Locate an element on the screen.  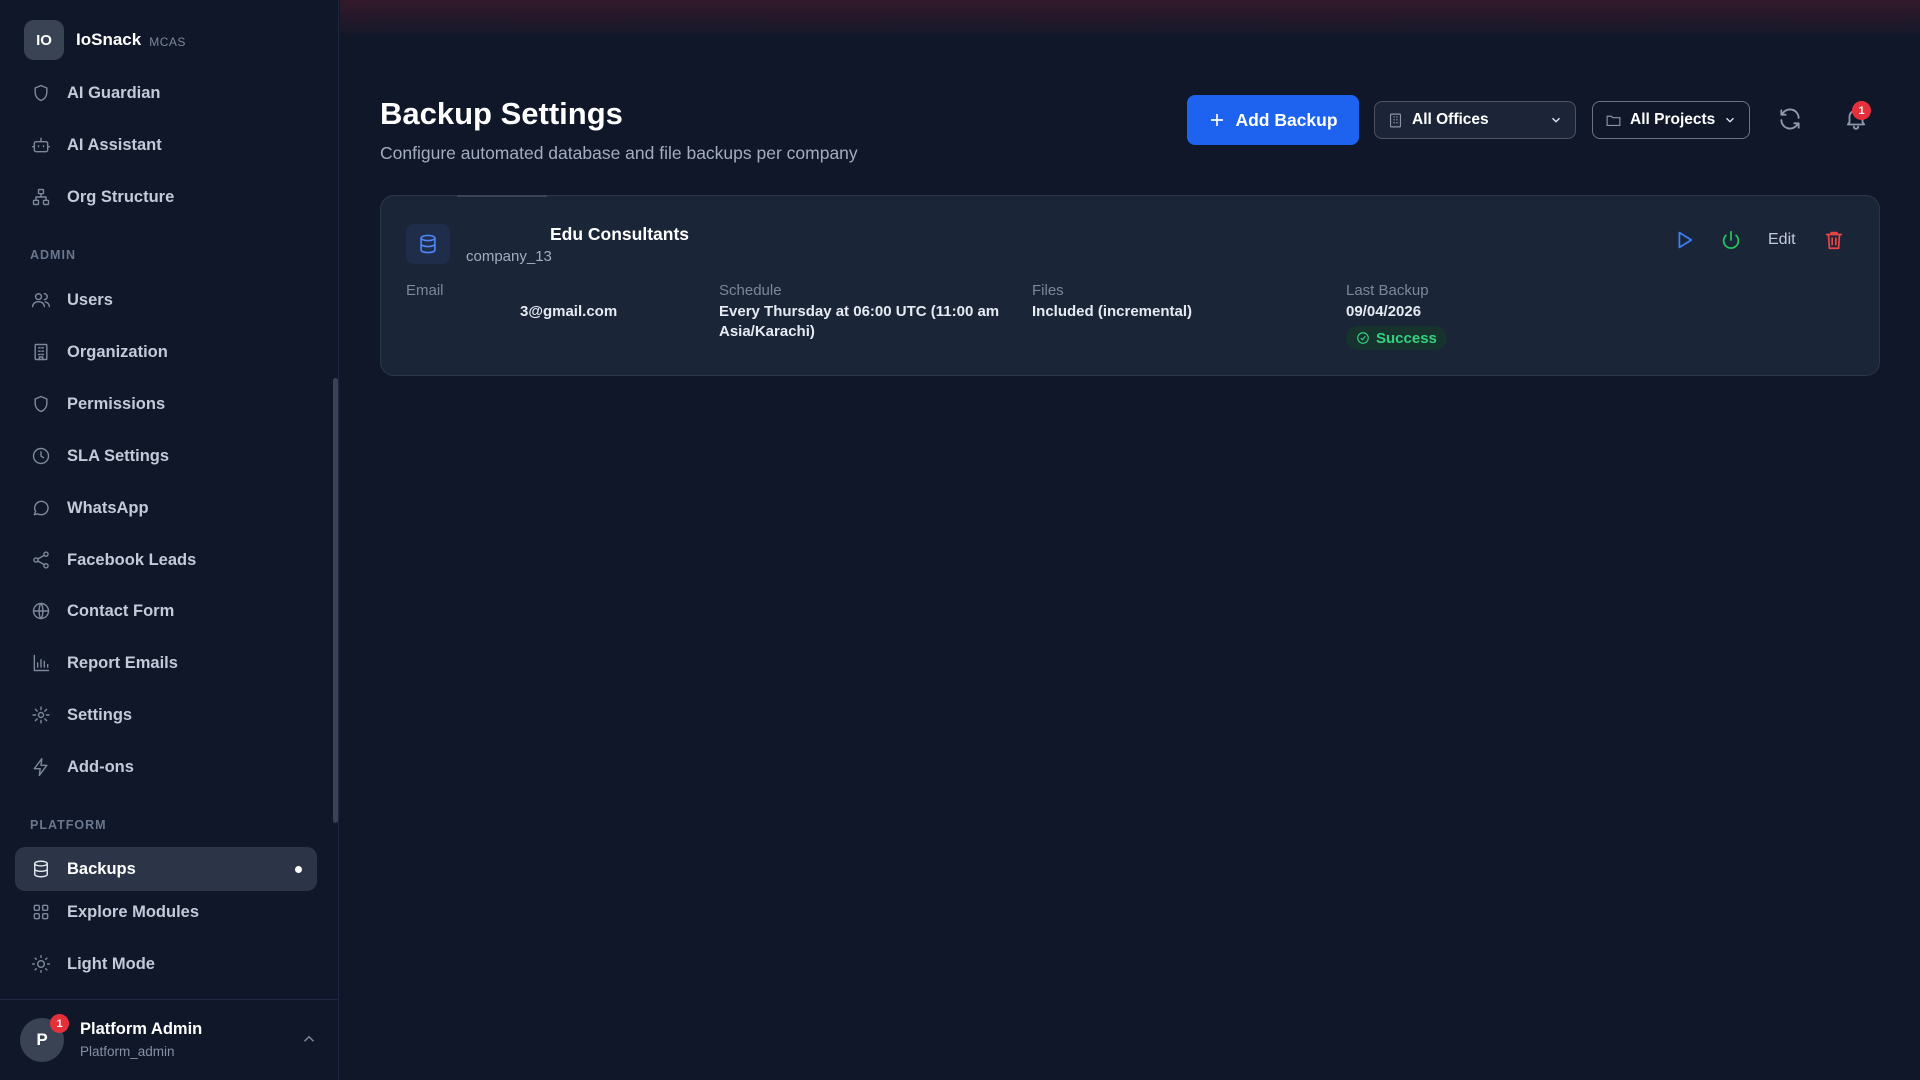
brand-sub: MCAS is located at coordinates (167, 41).